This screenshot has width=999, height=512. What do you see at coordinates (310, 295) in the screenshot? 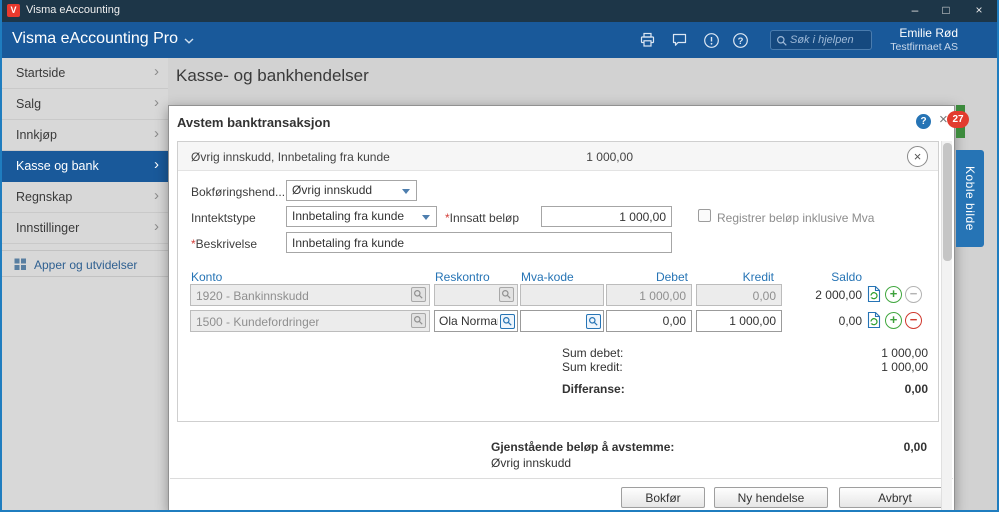
I see `row1-konto-cell: 1920 - Bankinnskudd` at bounding box center [310, 295].